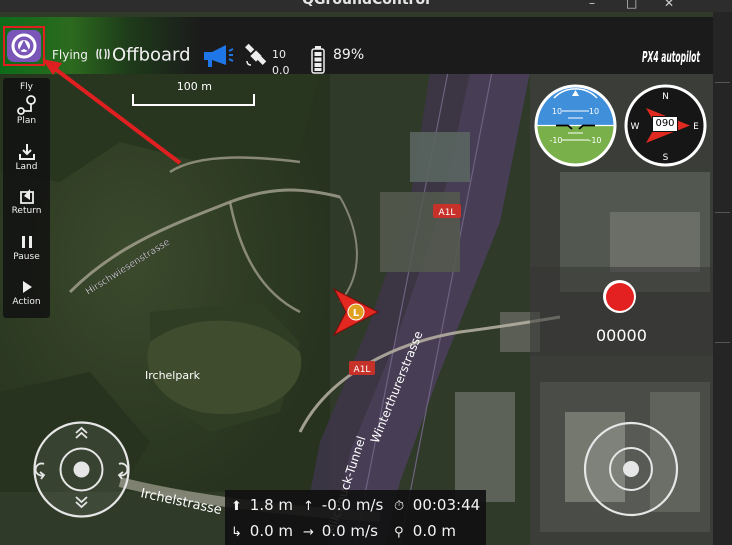 The height and width of the screenshot is (545, 732). I want to click on ground-speed-item: → 0.0 m/s, so click(340, 531).